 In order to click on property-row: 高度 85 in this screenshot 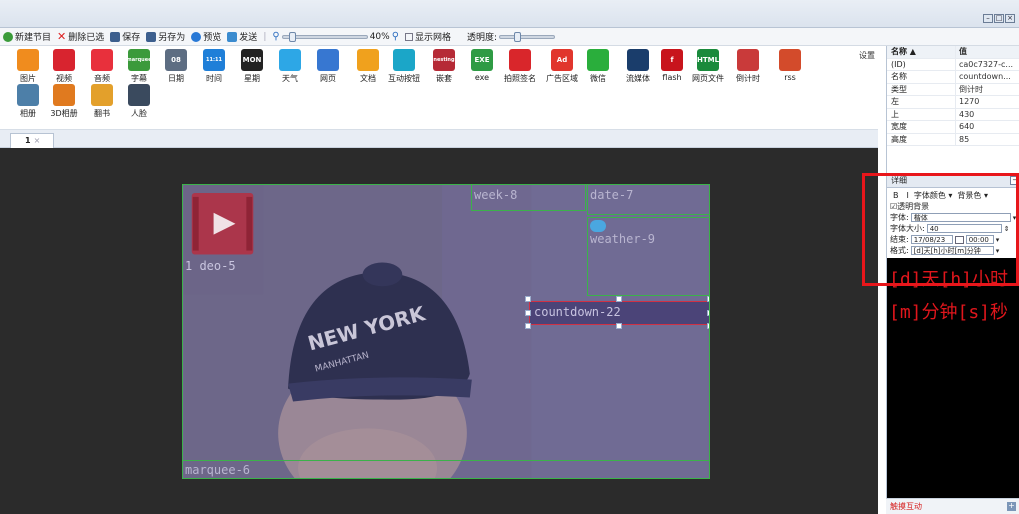, I will do `click(953, 139)`.